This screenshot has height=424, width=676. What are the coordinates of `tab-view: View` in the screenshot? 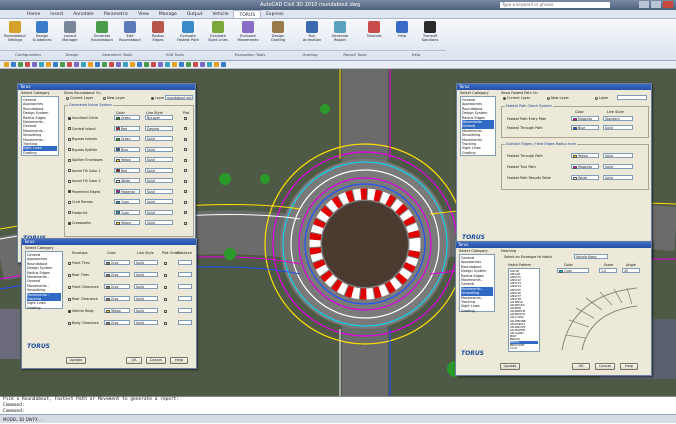 It's located at (143, 14).